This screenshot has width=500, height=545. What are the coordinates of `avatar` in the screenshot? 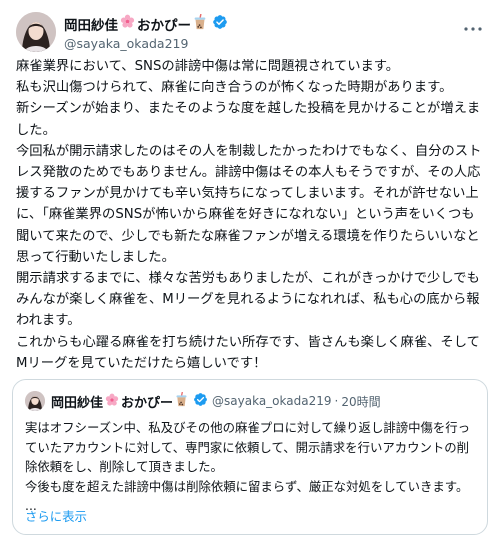 It's located at (36, 32).